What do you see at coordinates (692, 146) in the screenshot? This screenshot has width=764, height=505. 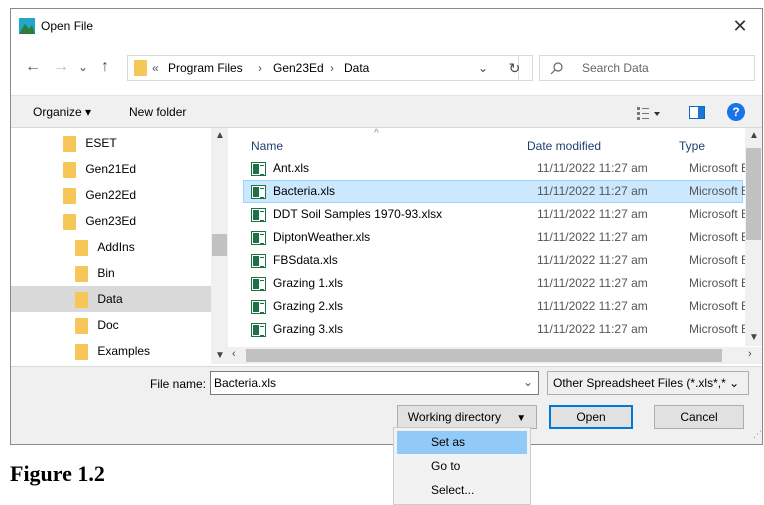 I see `column-header-type: Type` at bounding box center [692, 146].